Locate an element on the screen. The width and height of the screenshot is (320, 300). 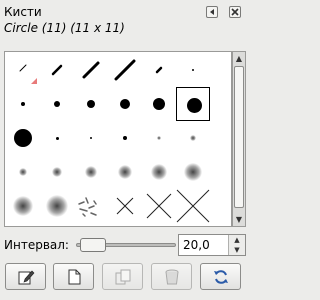
spacing-spinbutton: ▲ ▼ is located at coordinates (212, 245).